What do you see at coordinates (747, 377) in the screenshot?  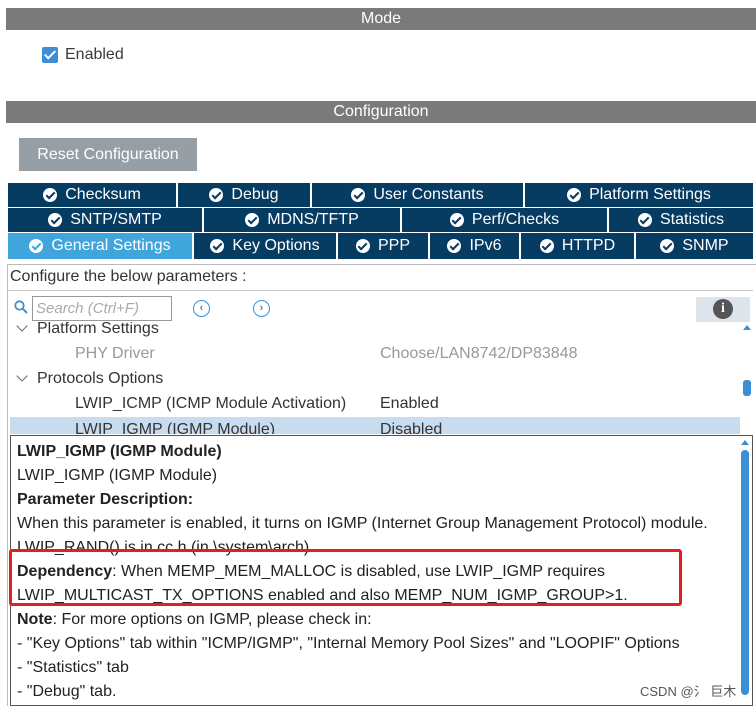 I see `tree-scrollbar` at bounding box center [747, 377].